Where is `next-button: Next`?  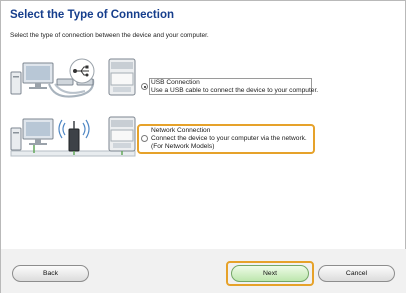
next-button: Next is located at coordinates (270, 273).